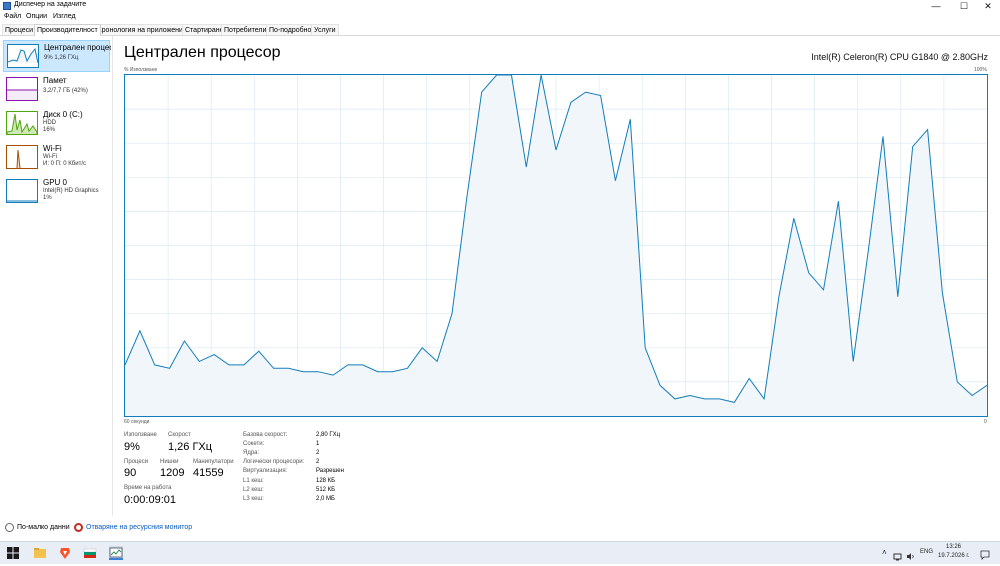 The image size is (1000, 566). Describe the element at coordinates (213, 462) in the screenshot. I see `handles-label: Манипулатори` at that location.